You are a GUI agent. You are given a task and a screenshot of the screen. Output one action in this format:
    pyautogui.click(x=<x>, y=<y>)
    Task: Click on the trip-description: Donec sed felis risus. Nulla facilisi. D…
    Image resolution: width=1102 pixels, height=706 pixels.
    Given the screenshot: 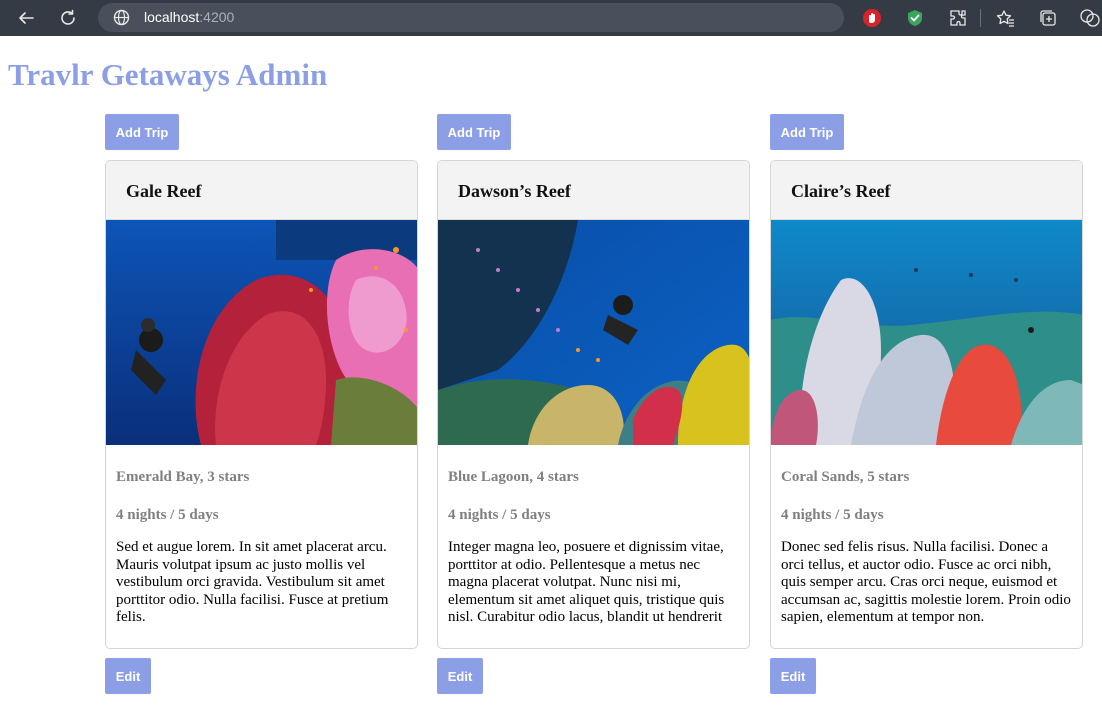 What is the action you would take?
    pyautogui.click(x=926, y=582)
    